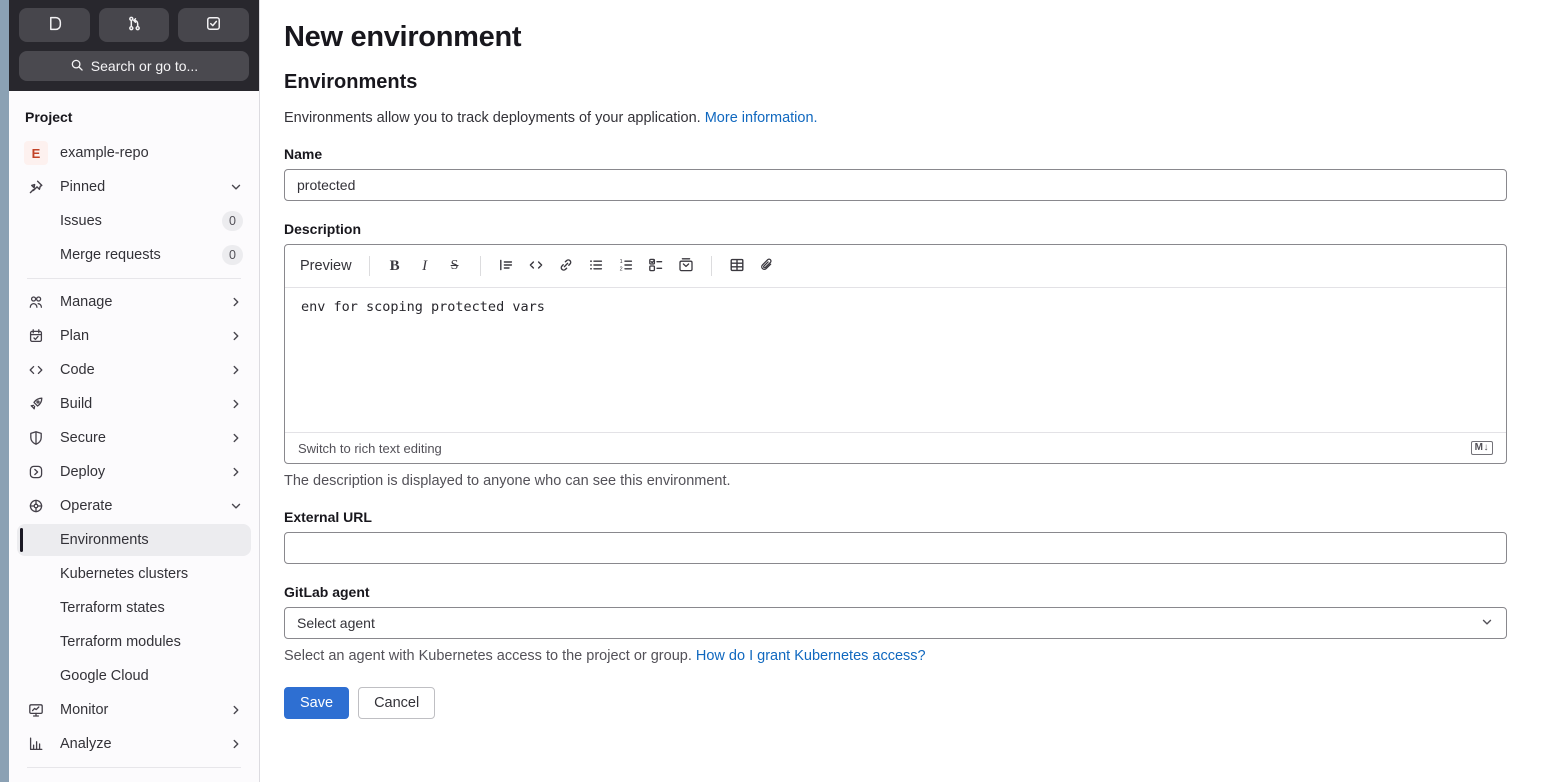 The height and width of the screenshot is (782, 1550). I want to click on merge-requests-label: Merge requests, so click(110, 255).